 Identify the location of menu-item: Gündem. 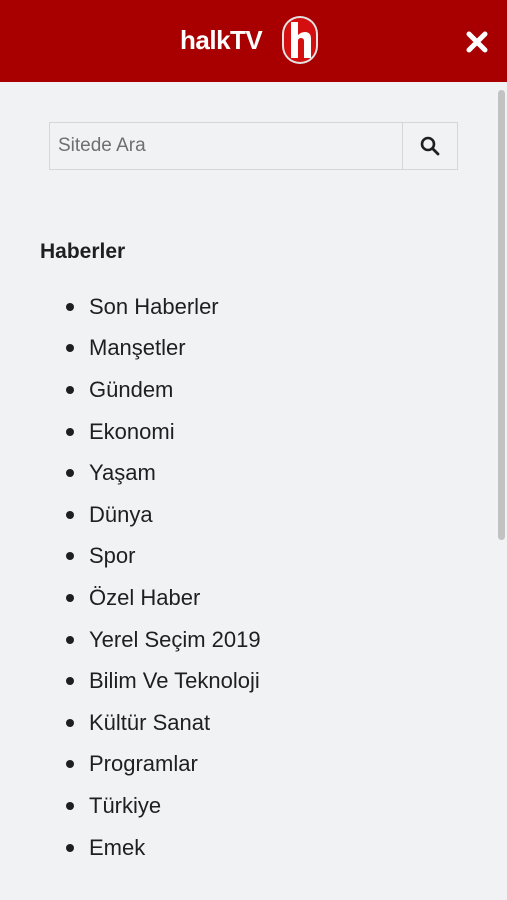
(163, 390).